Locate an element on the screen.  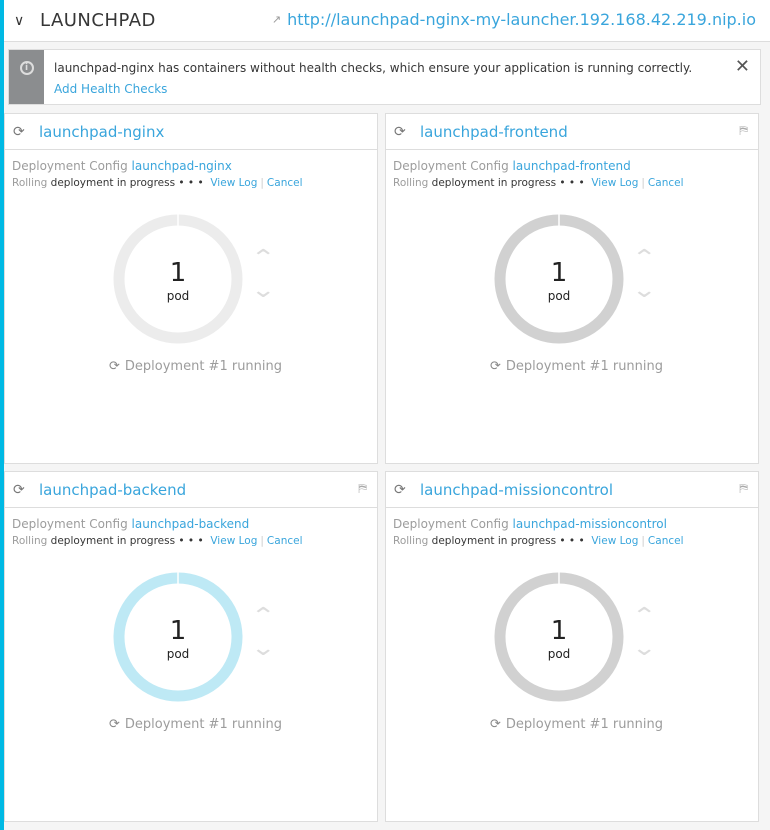
config-link: launchpad-nginx is located at coordinates (182, 166).